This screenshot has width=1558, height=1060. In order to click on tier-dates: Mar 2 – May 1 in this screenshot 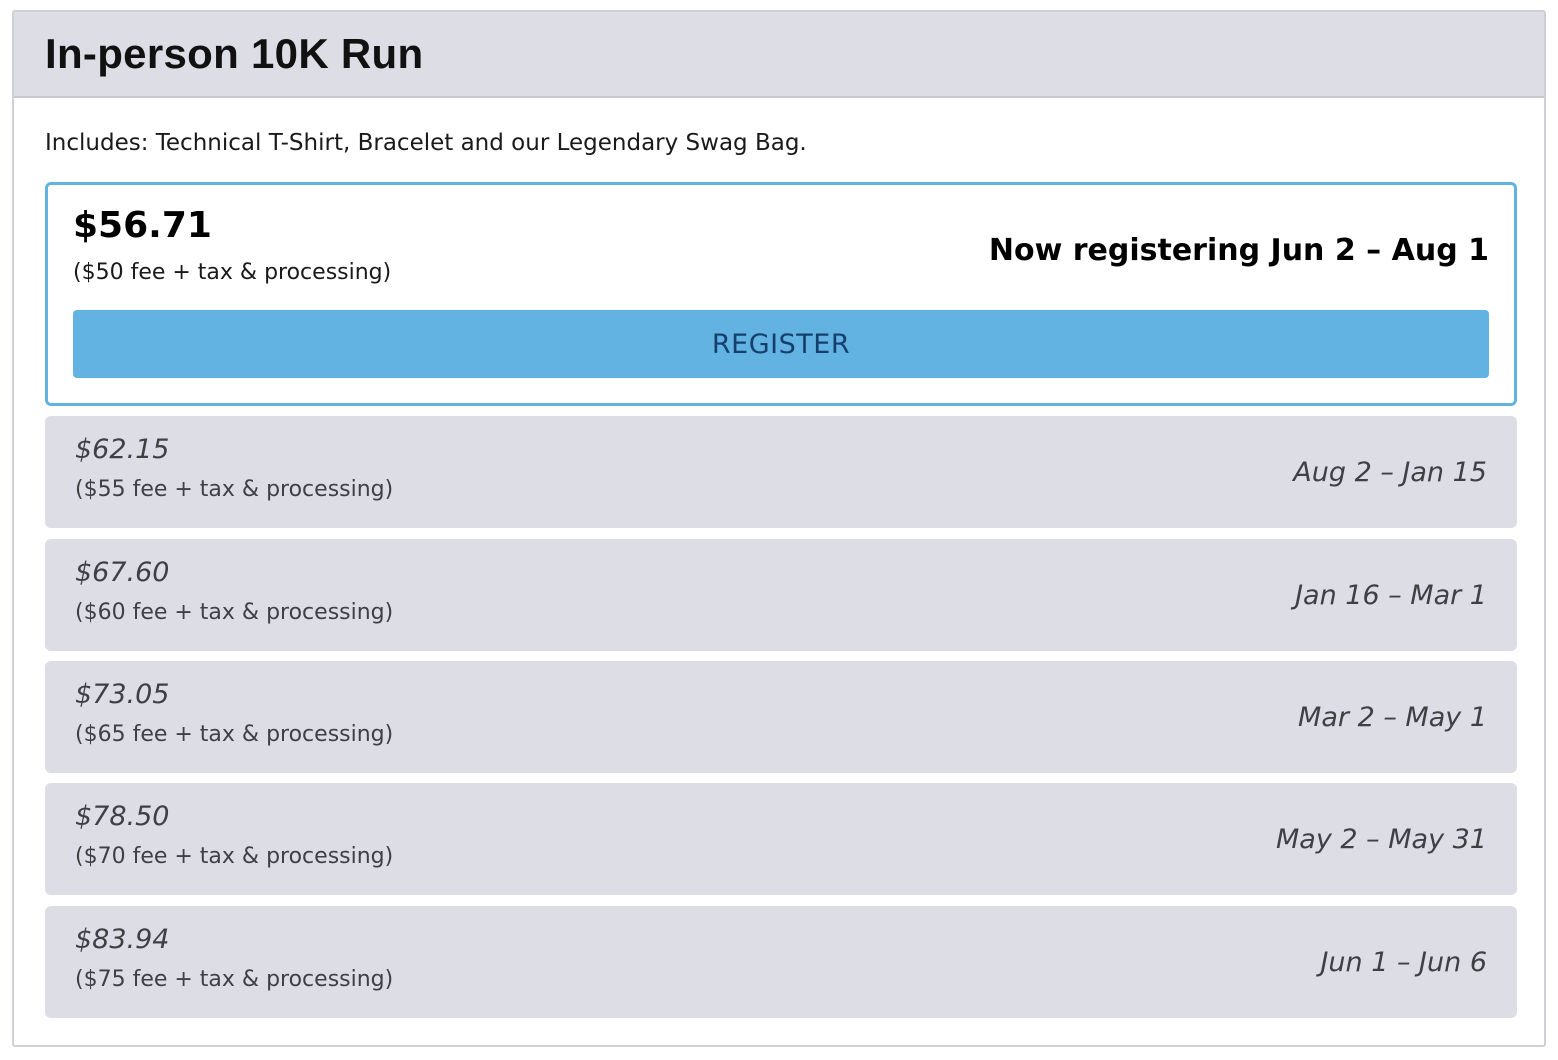, I will do `click(1392, 717)`.